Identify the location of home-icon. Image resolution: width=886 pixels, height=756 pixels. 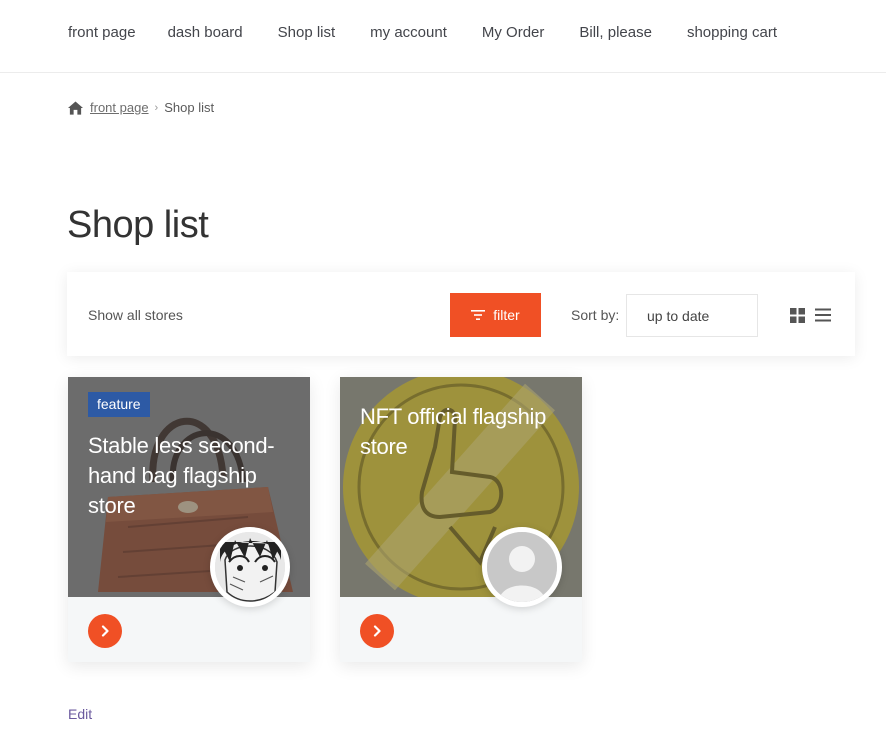
(75, 107).